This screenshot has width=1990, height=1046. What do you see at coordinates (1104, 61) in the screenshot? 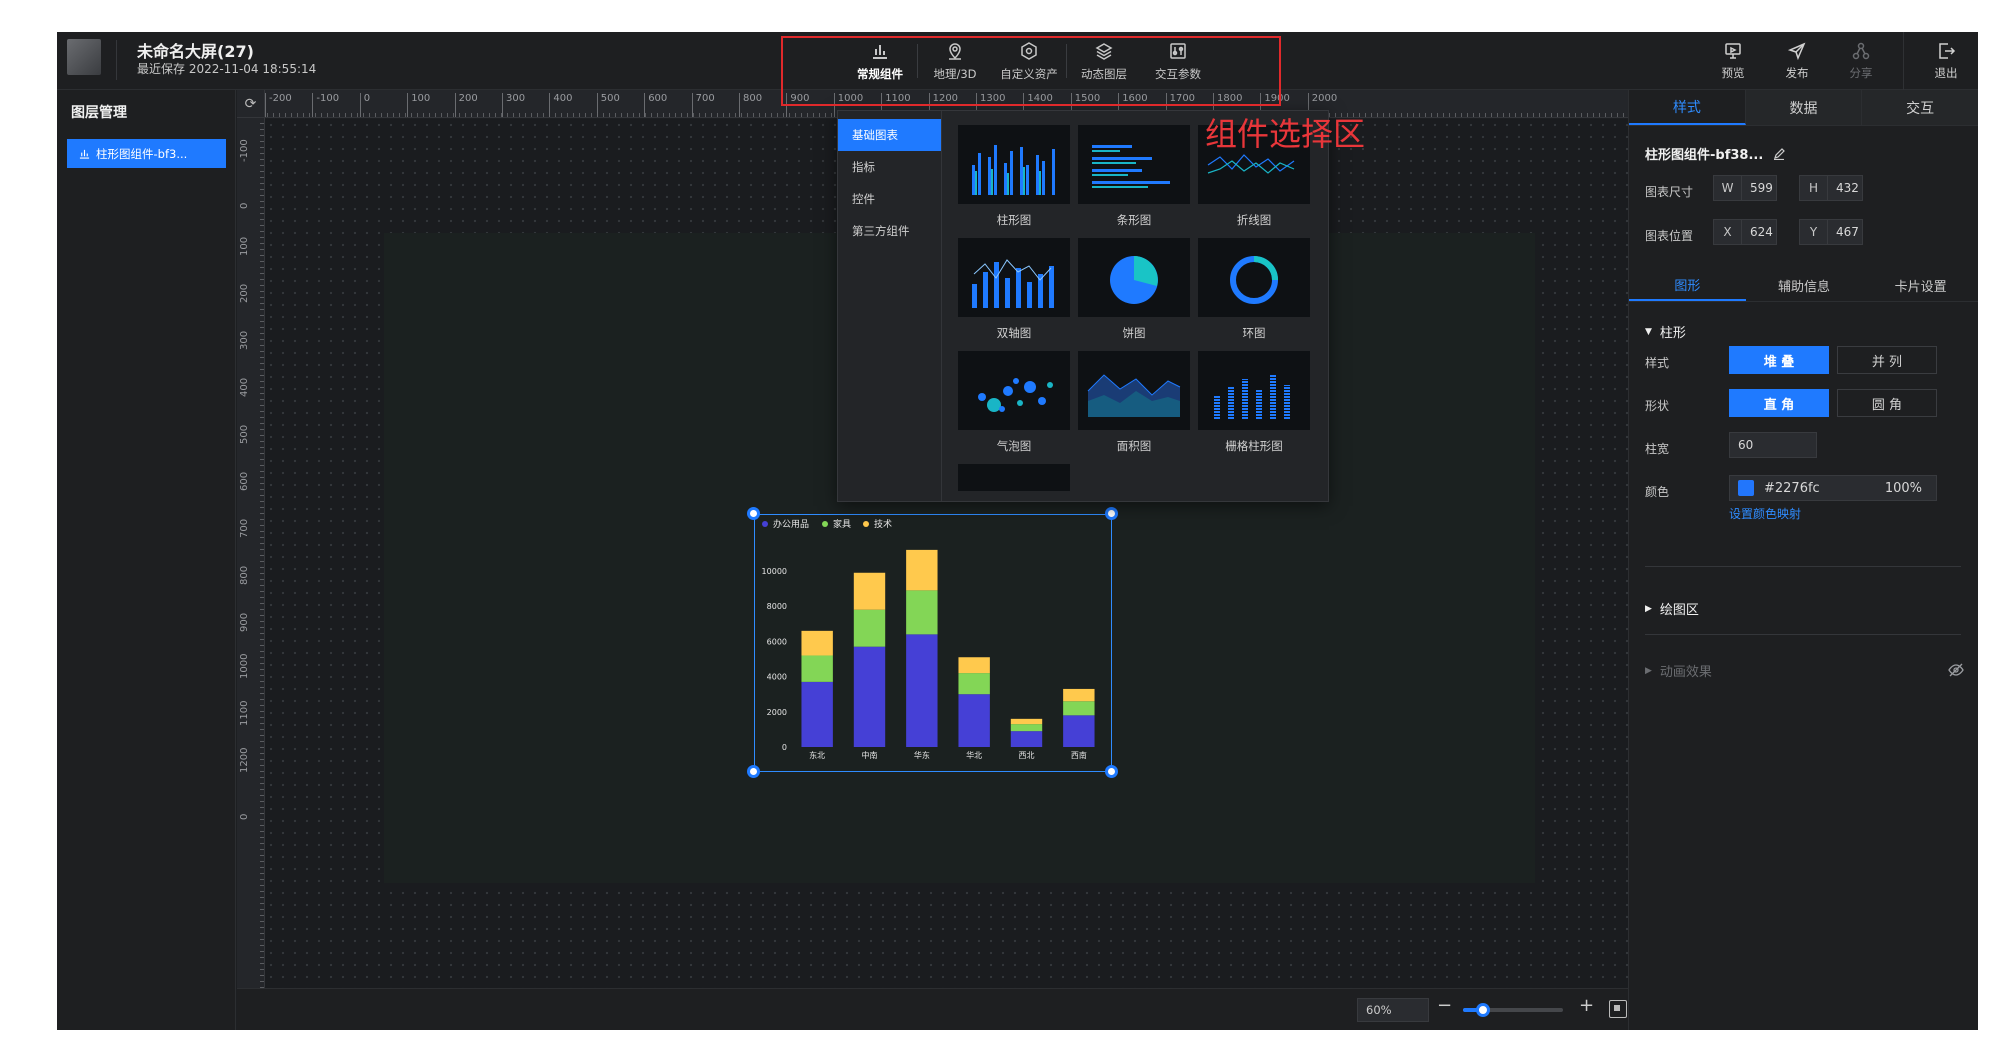
I see `toolbar-dynamic-layers: 动态图层` at bounding box center [1104, 61].